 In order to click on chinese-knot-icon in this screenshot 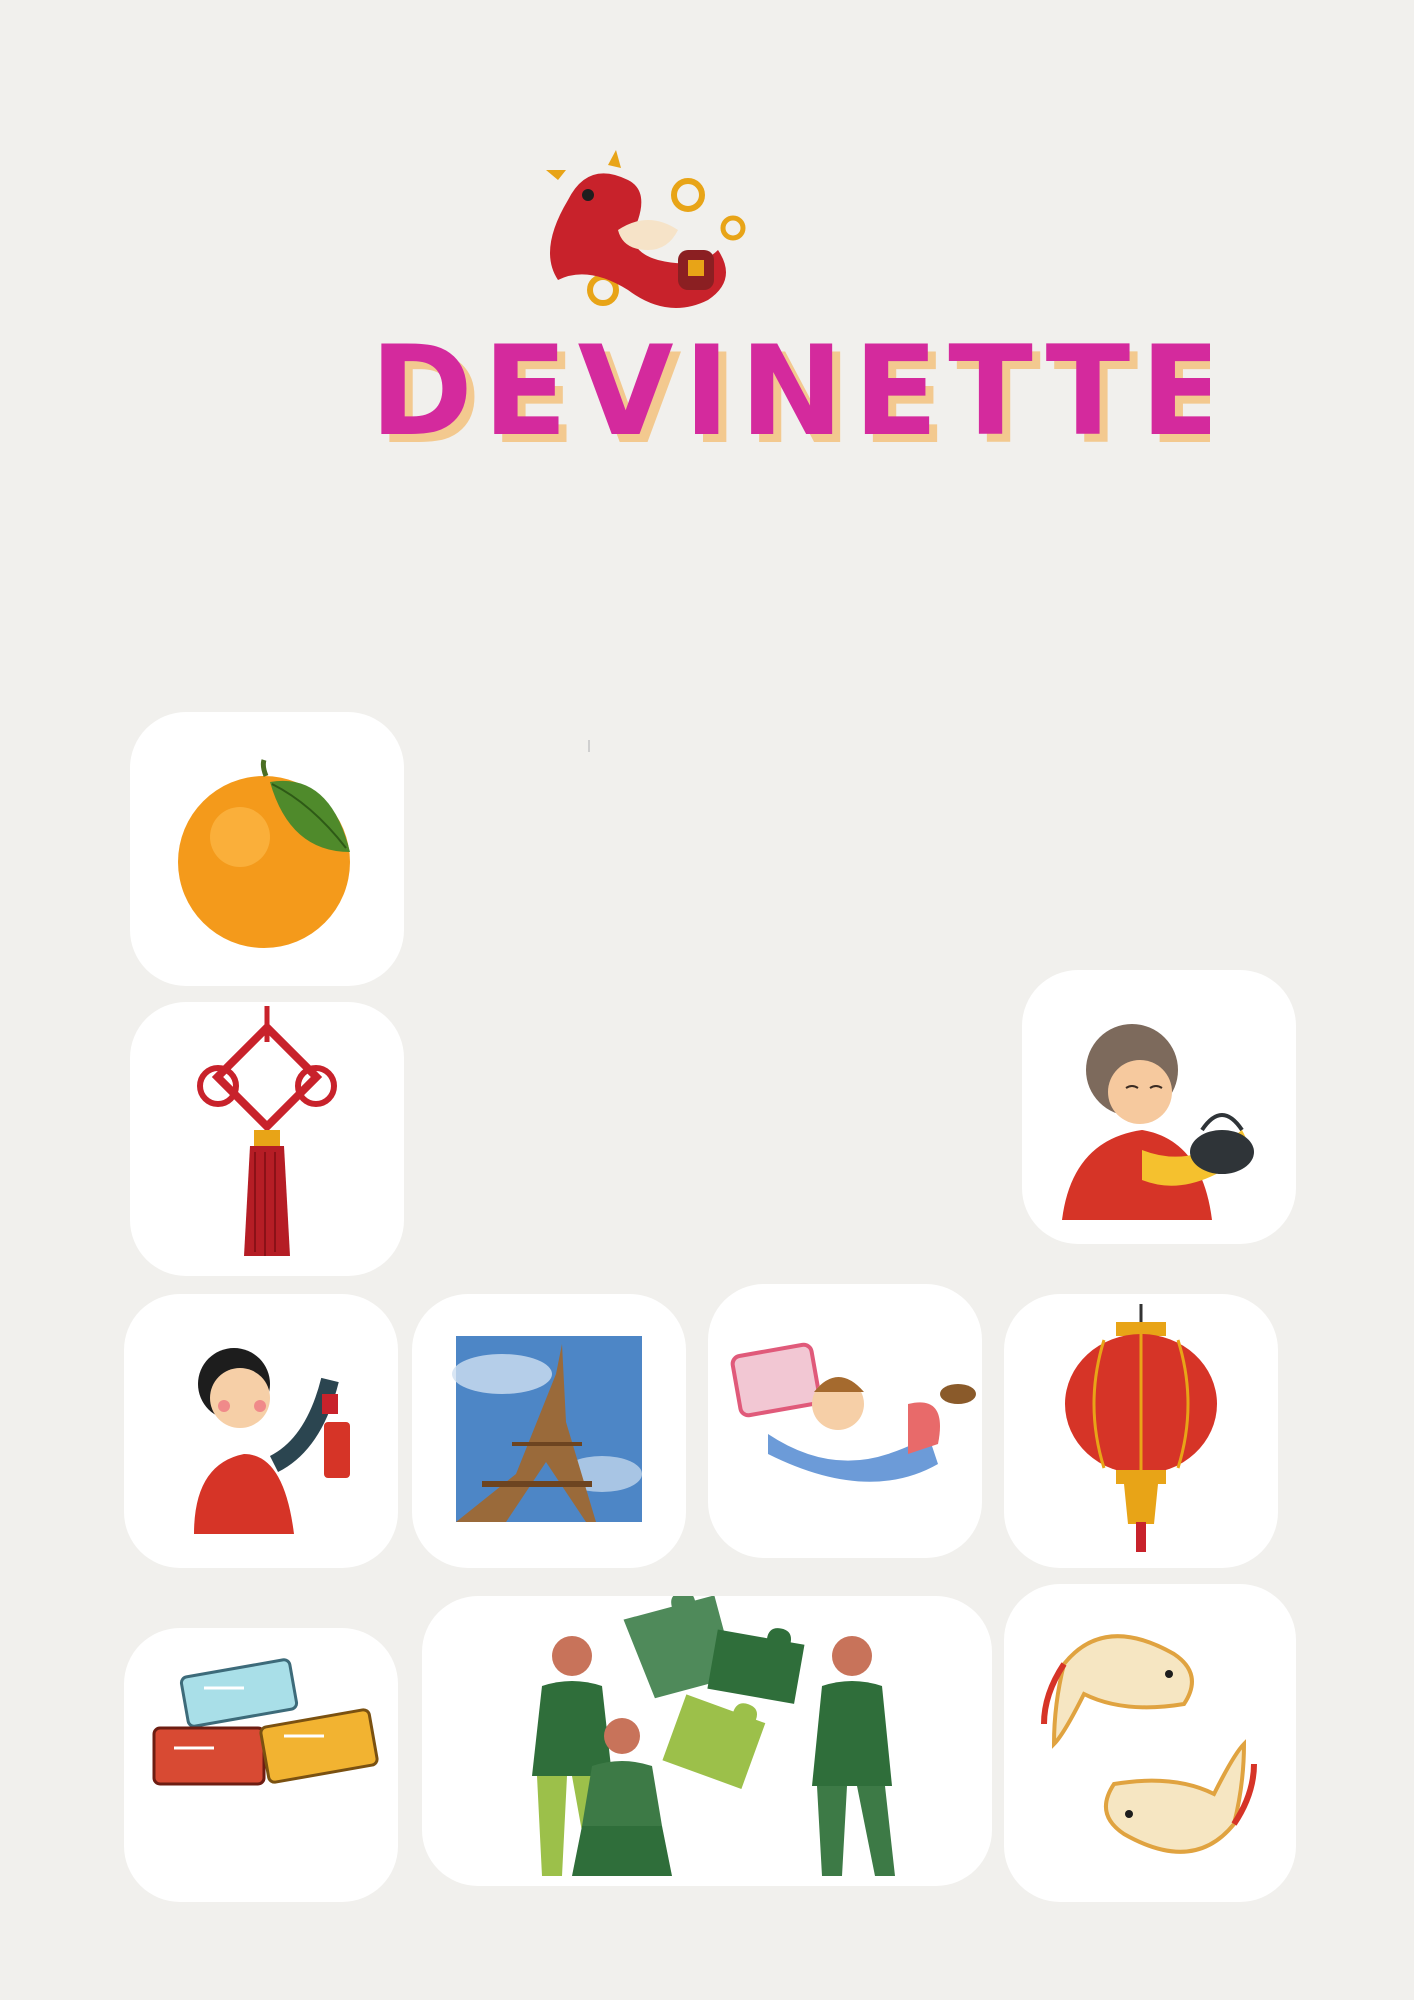, I will do `click(267, 1131)`.